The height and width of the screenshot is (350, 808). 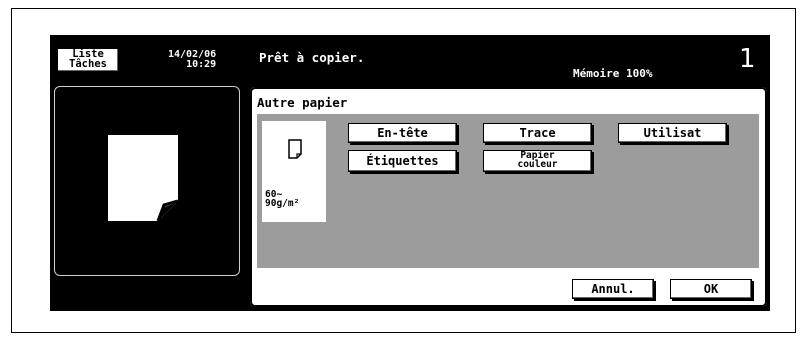 What do you see at coordinates (711, 289) in the screenshot?
I see `ok-button: OK` at bounding box center [711, 289].